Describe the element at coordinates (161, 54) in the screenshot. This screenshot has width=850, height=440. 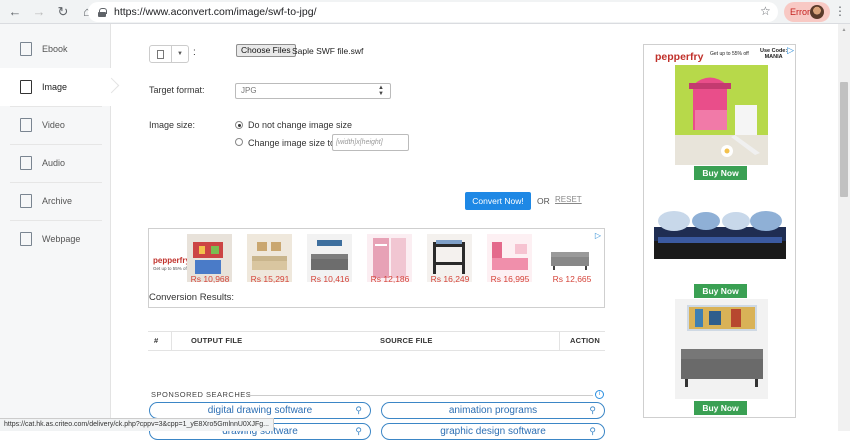
I see `document-icon` at that location.